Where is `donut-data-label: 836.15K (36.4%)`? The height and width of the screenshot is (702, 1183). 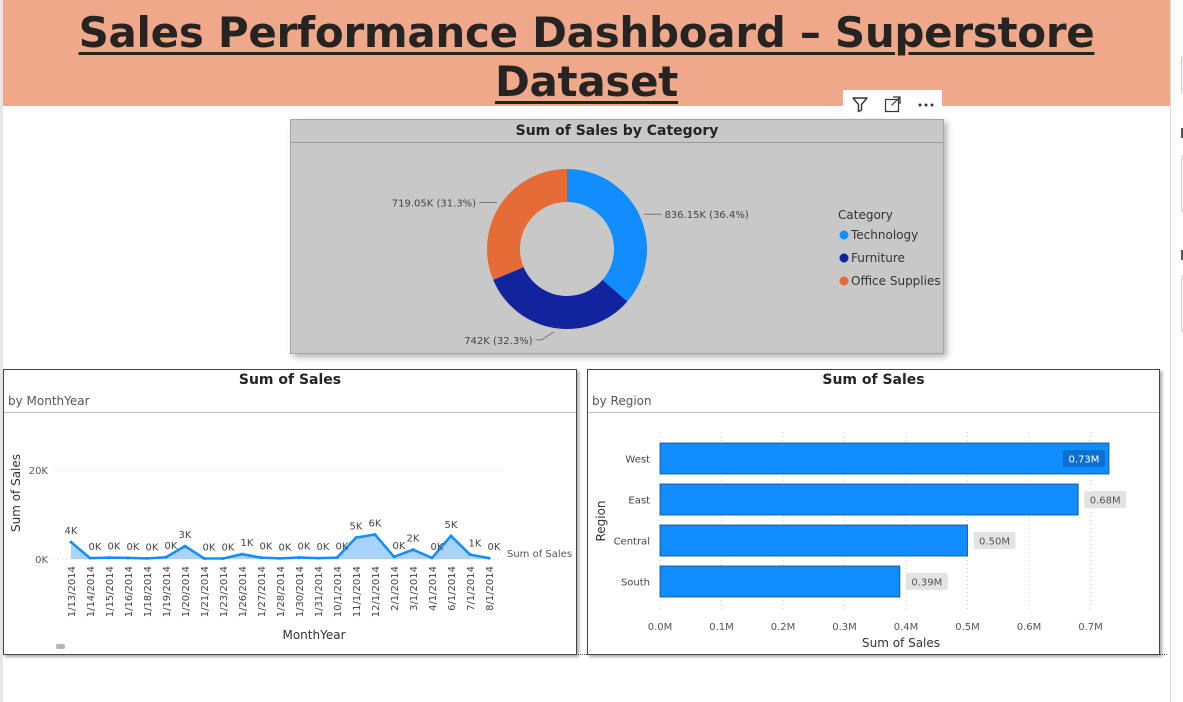 donut-data-label: 836.15K (36.4%) is located at coordinates (706, 215).